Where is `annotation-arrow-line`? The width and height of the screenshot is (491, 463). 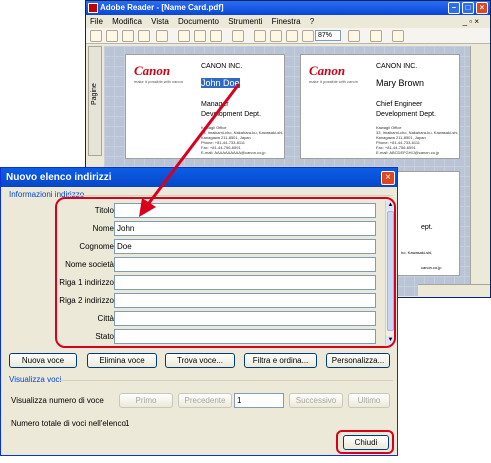
annotation-arrow-line is located at coordinates (194, 143).